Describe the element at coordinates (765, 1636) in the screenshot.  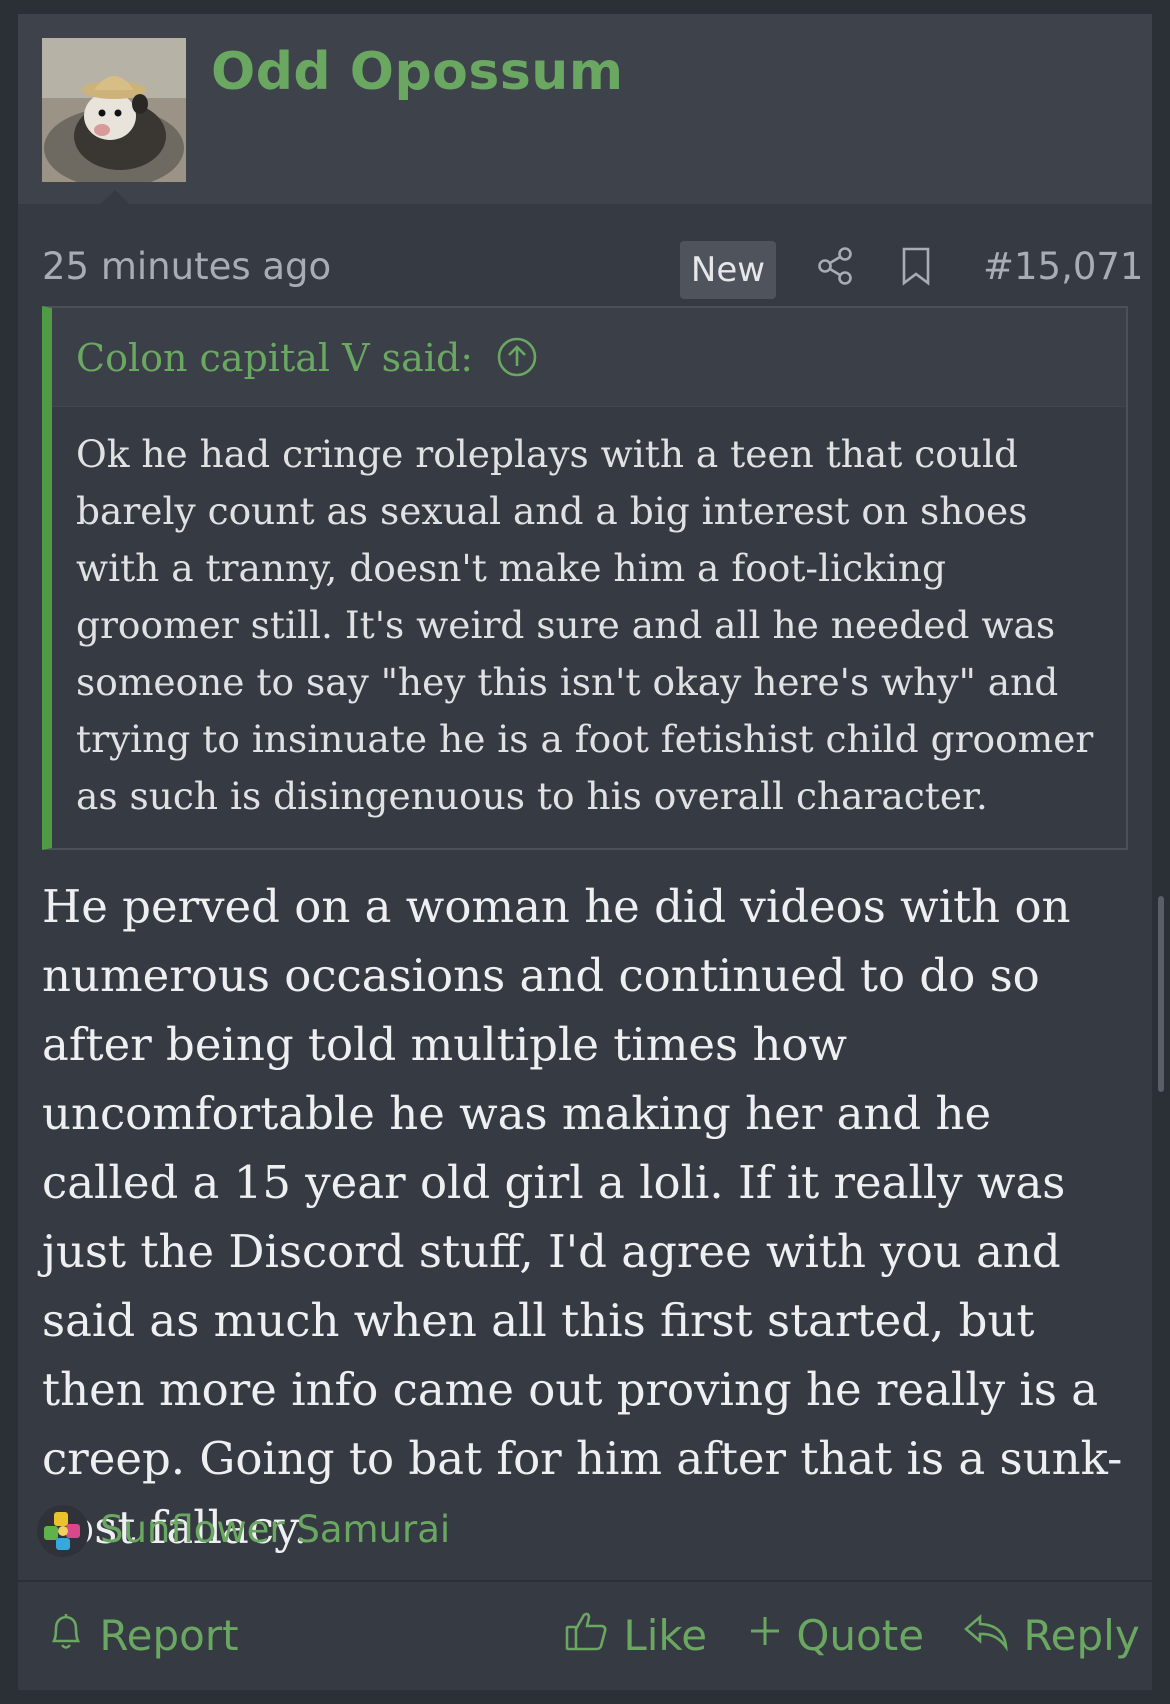
I see `plus-icon` at that location.